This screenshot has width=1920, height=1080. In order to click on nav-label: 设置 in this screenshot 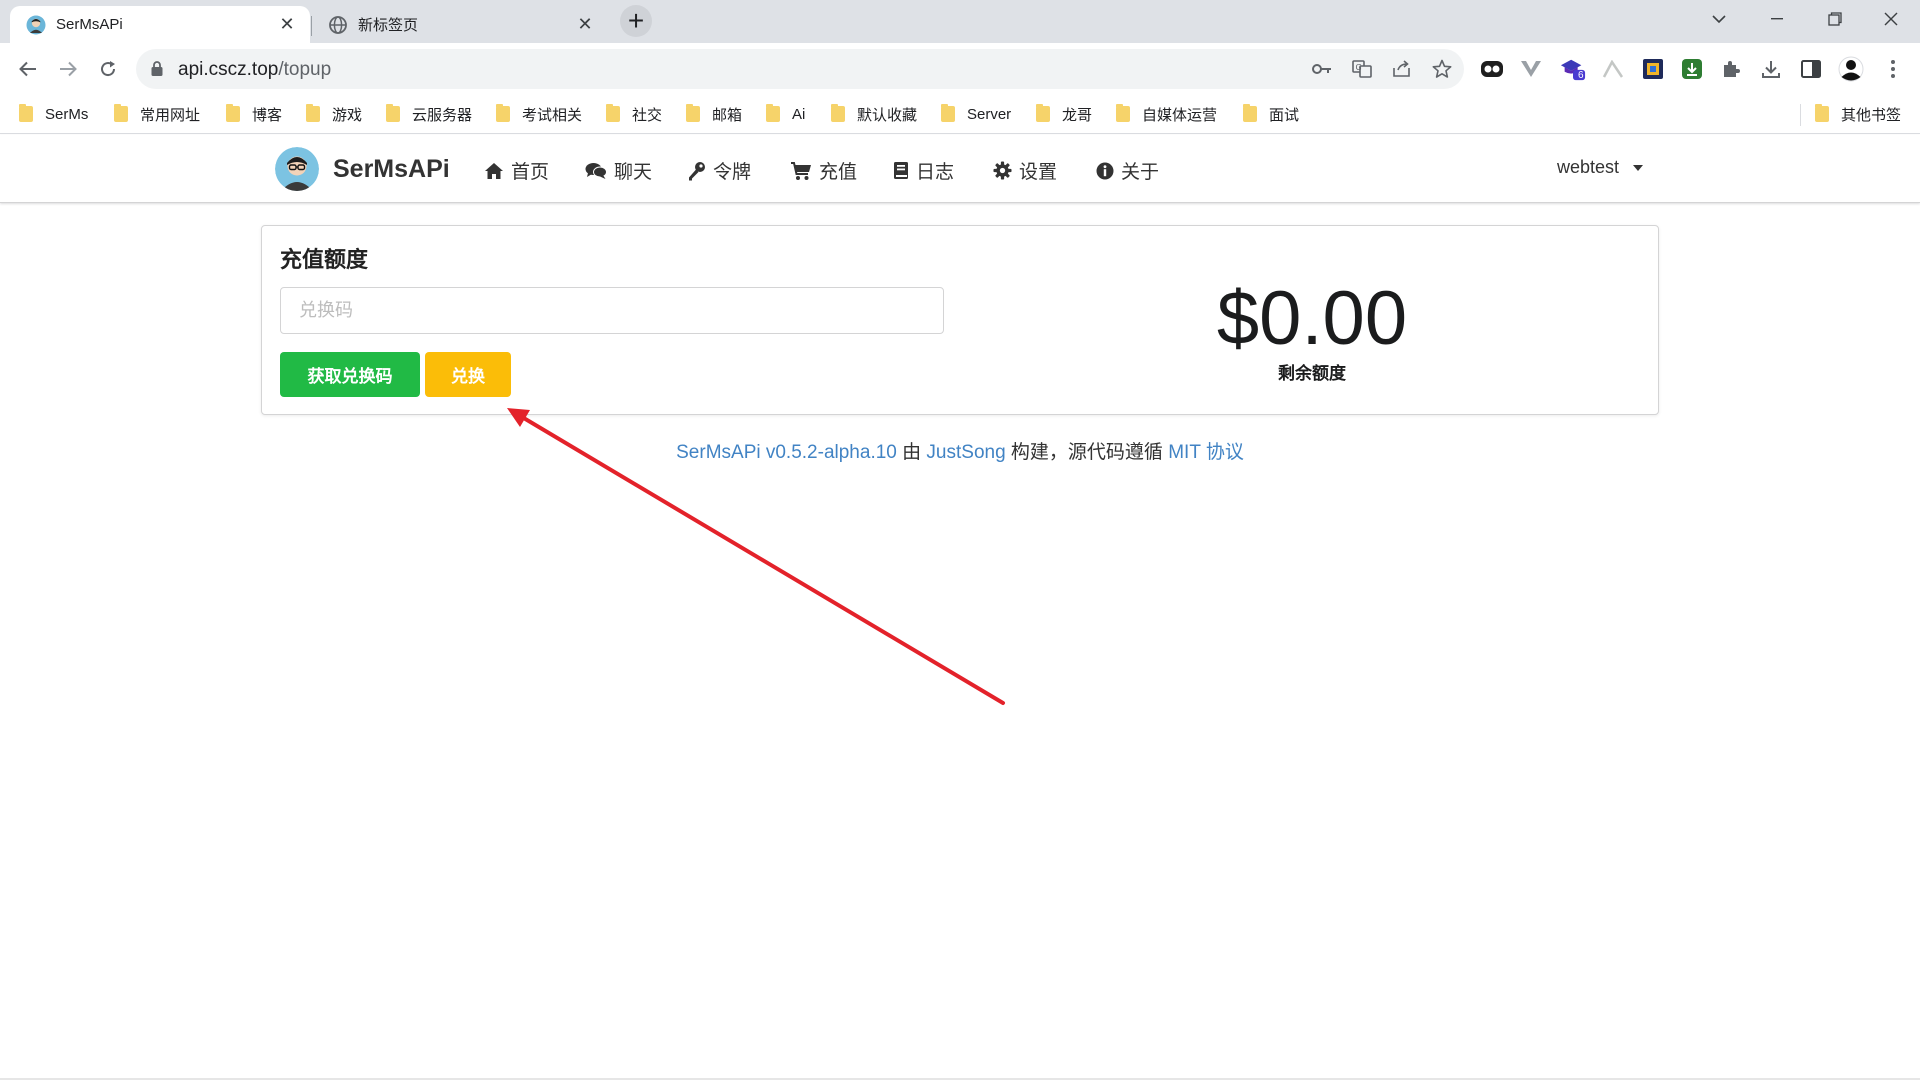, I will do `click(1038, 172)`.